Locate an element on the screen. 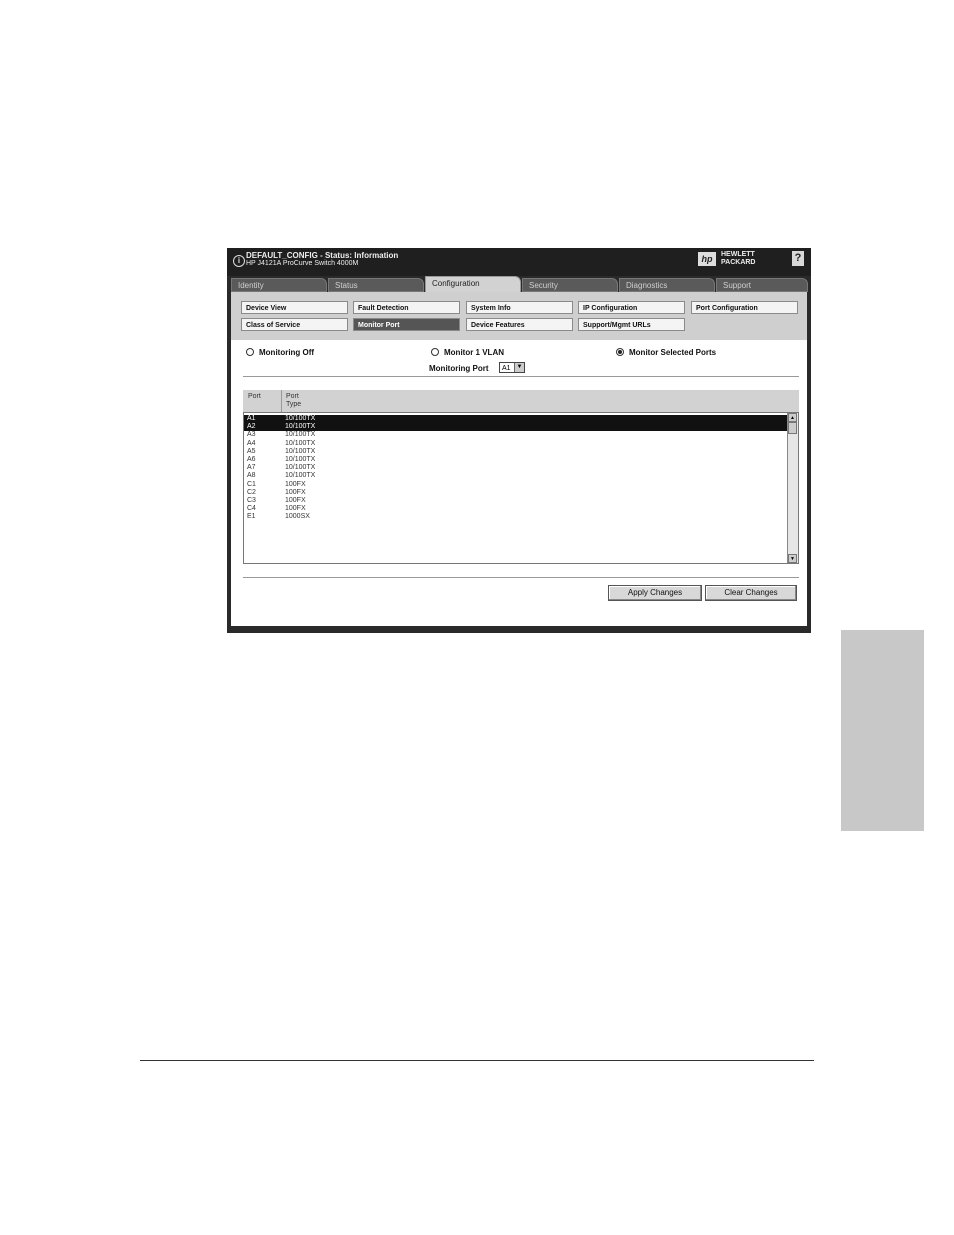 The image size is (954, 1235). subnav-device-view: Device View is located at coordinates (294, 307).